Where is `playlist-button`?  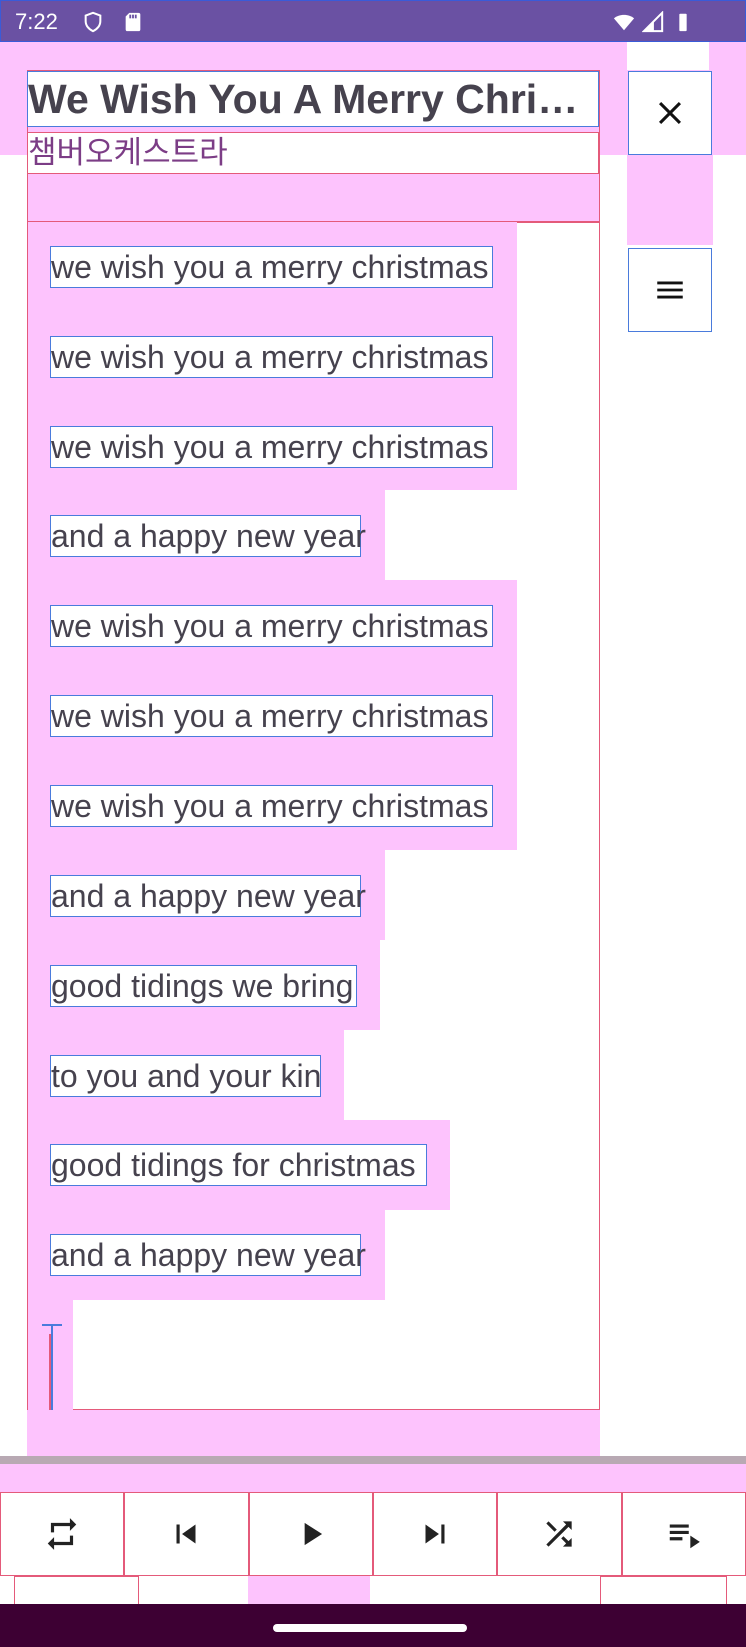 playlist-button is located at coordinates (683, 1534).